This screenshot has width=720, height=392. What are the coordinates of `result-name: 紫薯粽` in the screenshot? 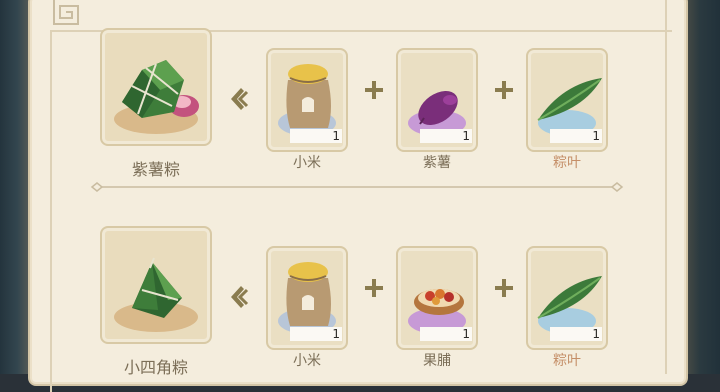 It's located at (155, 169).